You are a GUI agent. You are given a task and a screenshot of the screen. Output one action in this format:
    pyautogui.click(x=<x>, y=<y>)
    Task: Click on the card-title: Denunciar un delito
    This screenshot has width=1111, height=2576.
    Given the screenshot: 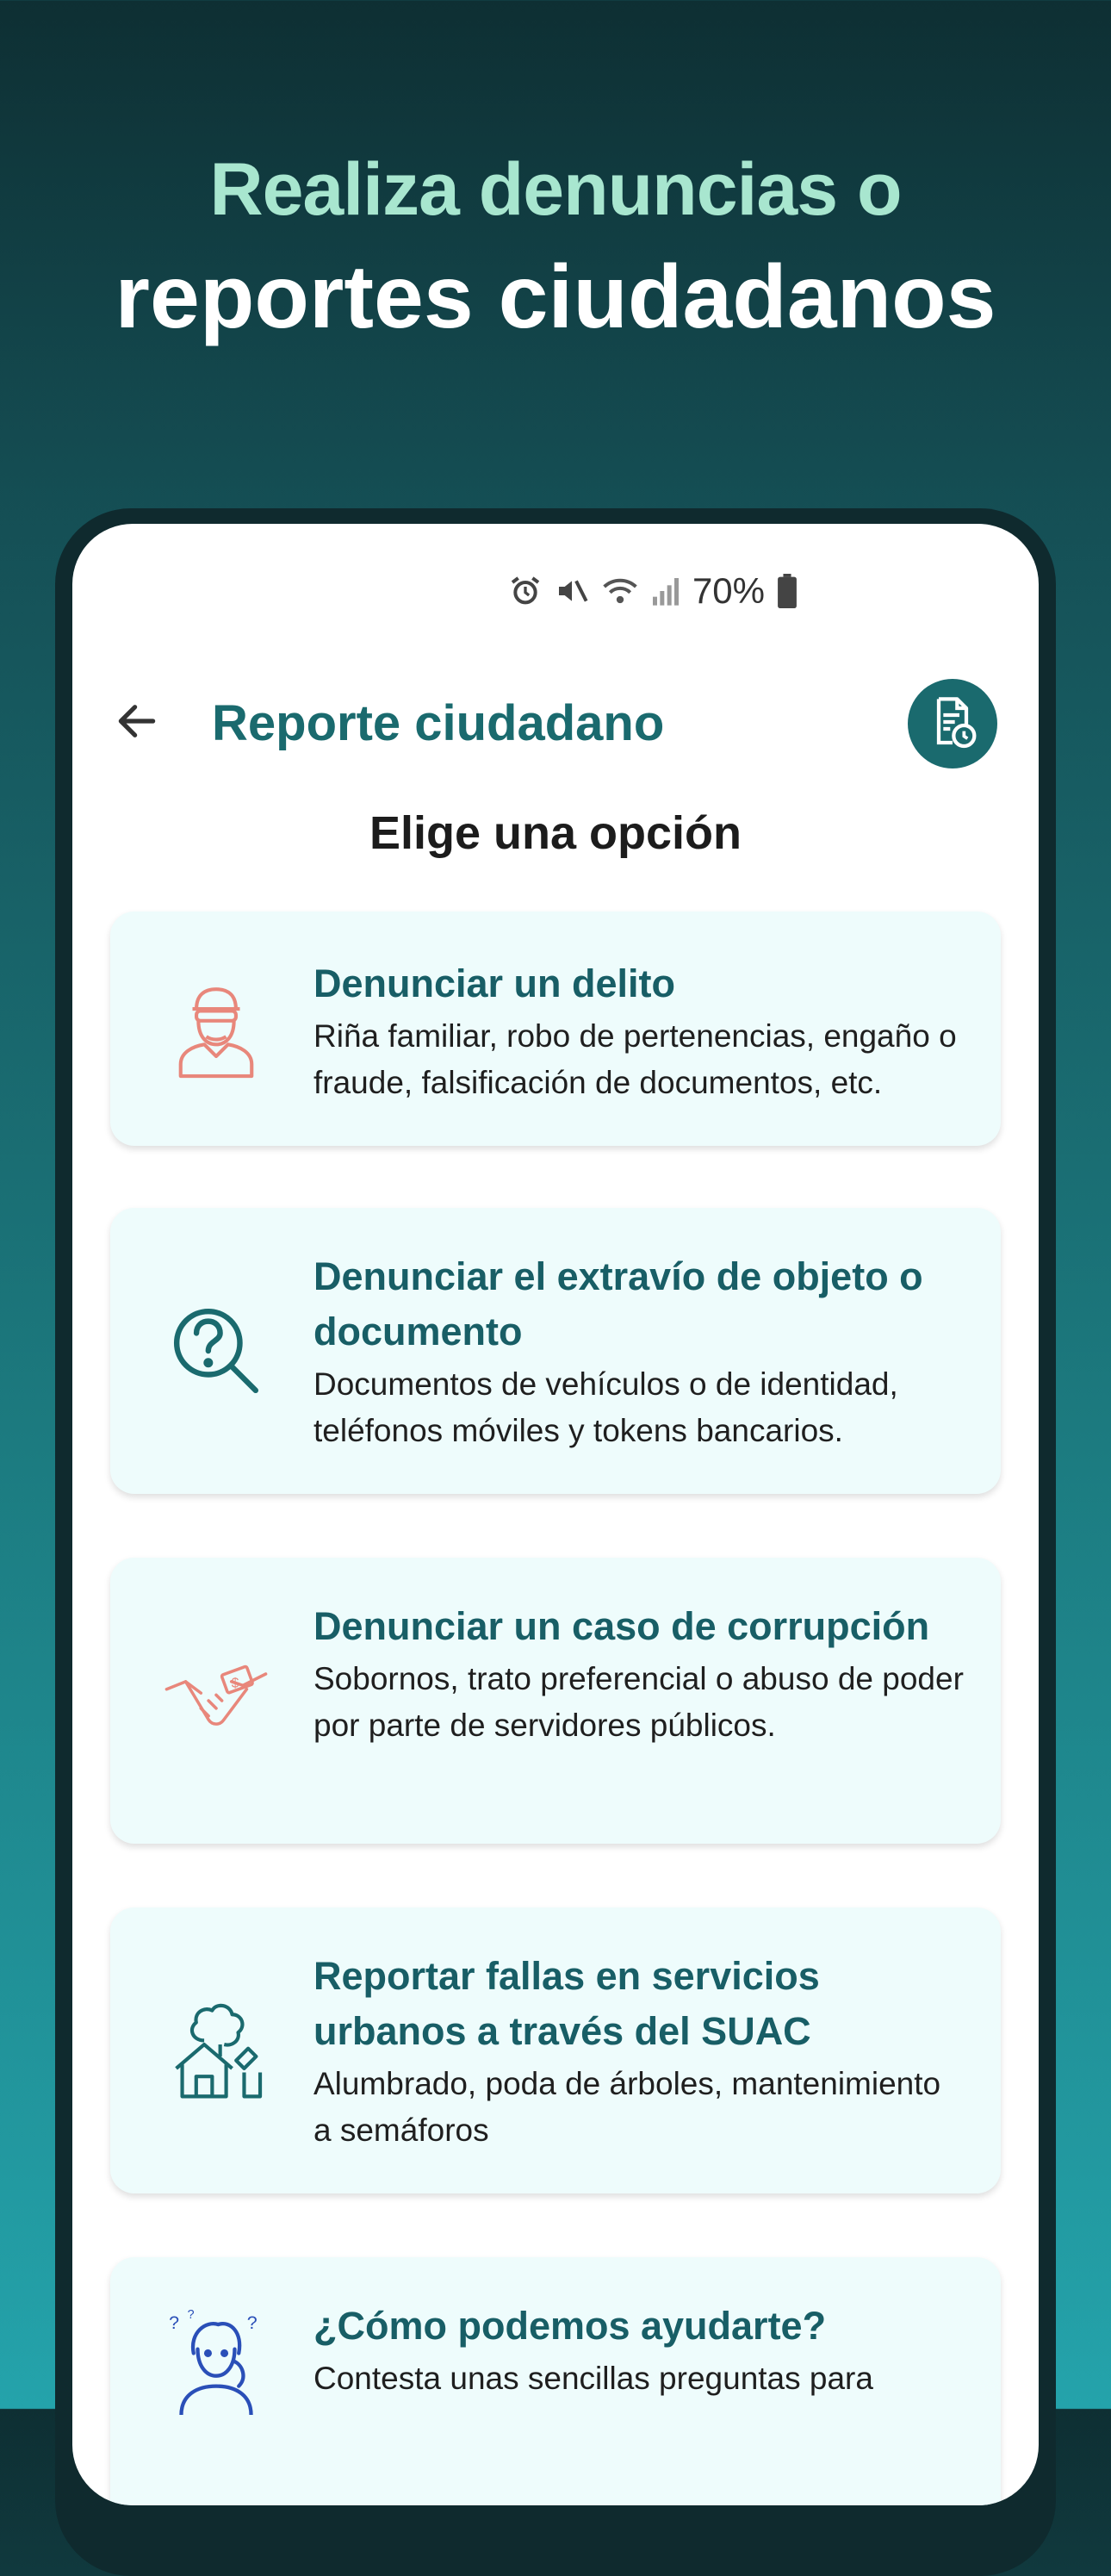 What is the action you would take?
    pyautogui.click(x=494, y=983)
    